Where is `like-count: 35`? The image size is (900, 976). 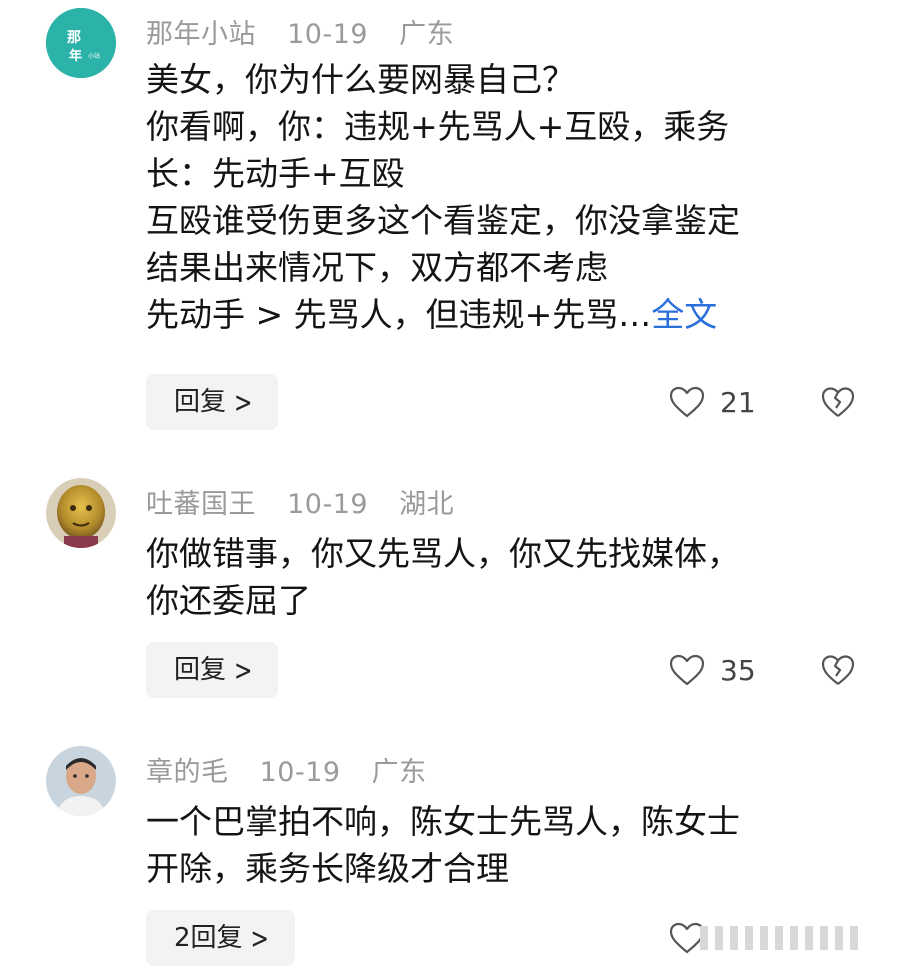 like-count: 35 is located at coordinates (738, 670).